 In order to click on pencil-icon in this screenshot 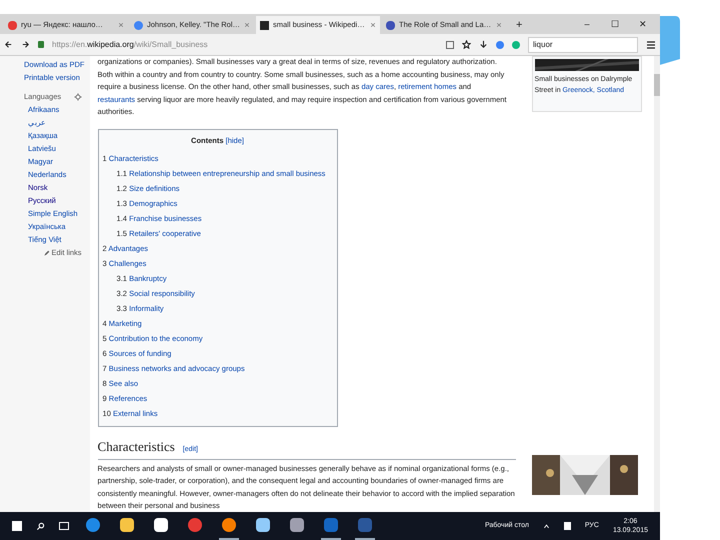, I will do `click(47, 253)`.